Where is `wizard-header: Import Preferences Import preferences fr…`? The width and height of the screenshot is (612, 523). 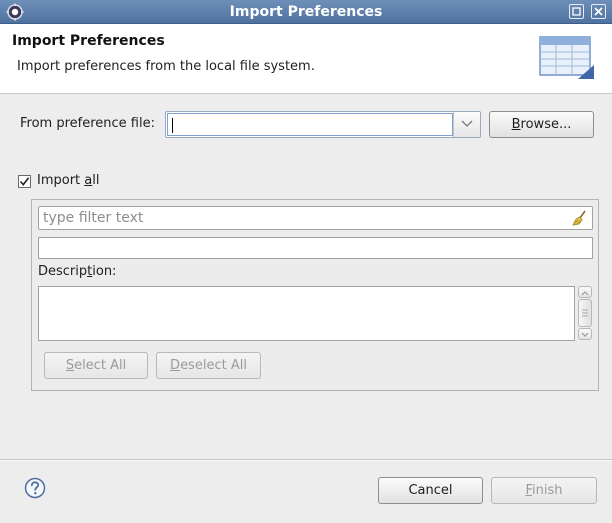
wizard-header: Import Preferences Import preferences fr… is located at coordinates (306, 59).